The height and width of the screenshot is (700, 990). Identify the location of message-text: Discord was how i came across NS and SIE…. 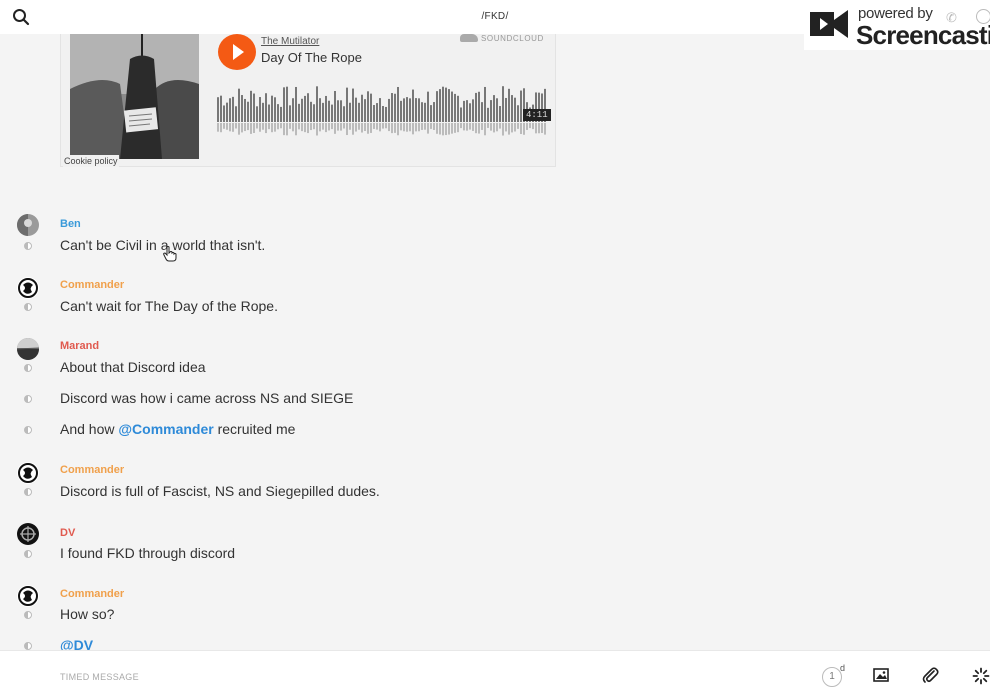
(207, 398).